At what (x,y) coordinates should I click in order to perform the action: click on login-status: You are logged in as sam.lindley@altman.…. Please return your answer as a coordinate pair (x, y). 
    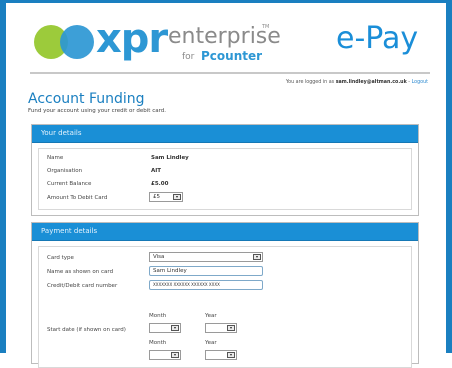
    Looking at the image, I should click on (314, 82).